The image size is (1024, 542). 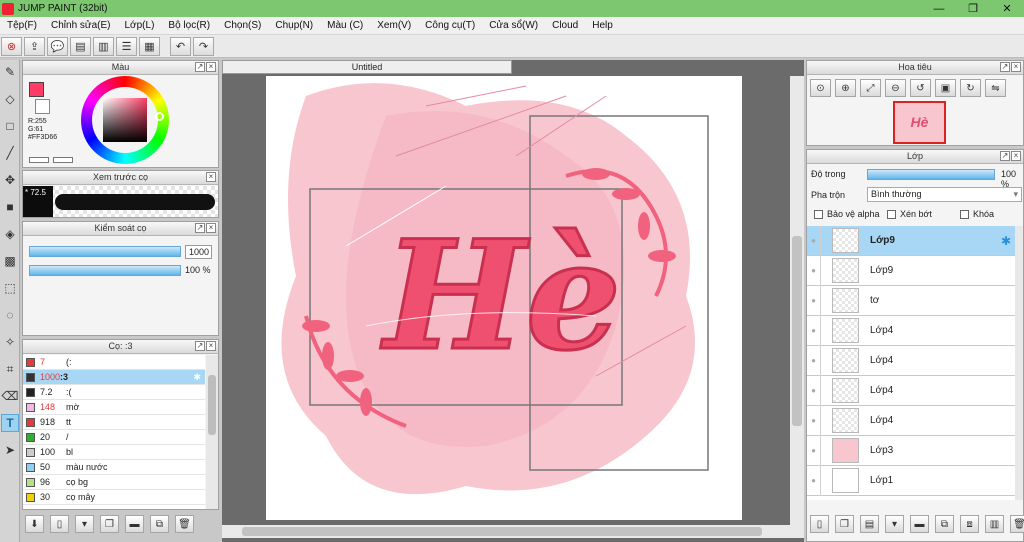 I want to click on undo-icon: ↶, so click(x=180, y=46).